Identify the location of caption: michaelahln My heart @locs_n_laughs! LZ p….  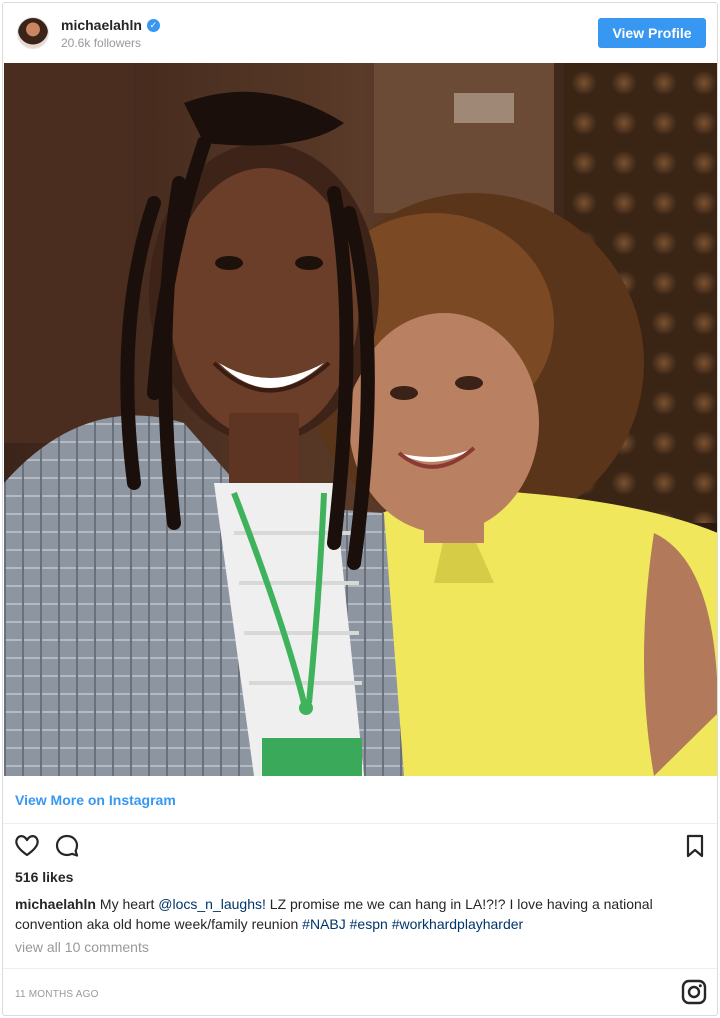
(360, 914).